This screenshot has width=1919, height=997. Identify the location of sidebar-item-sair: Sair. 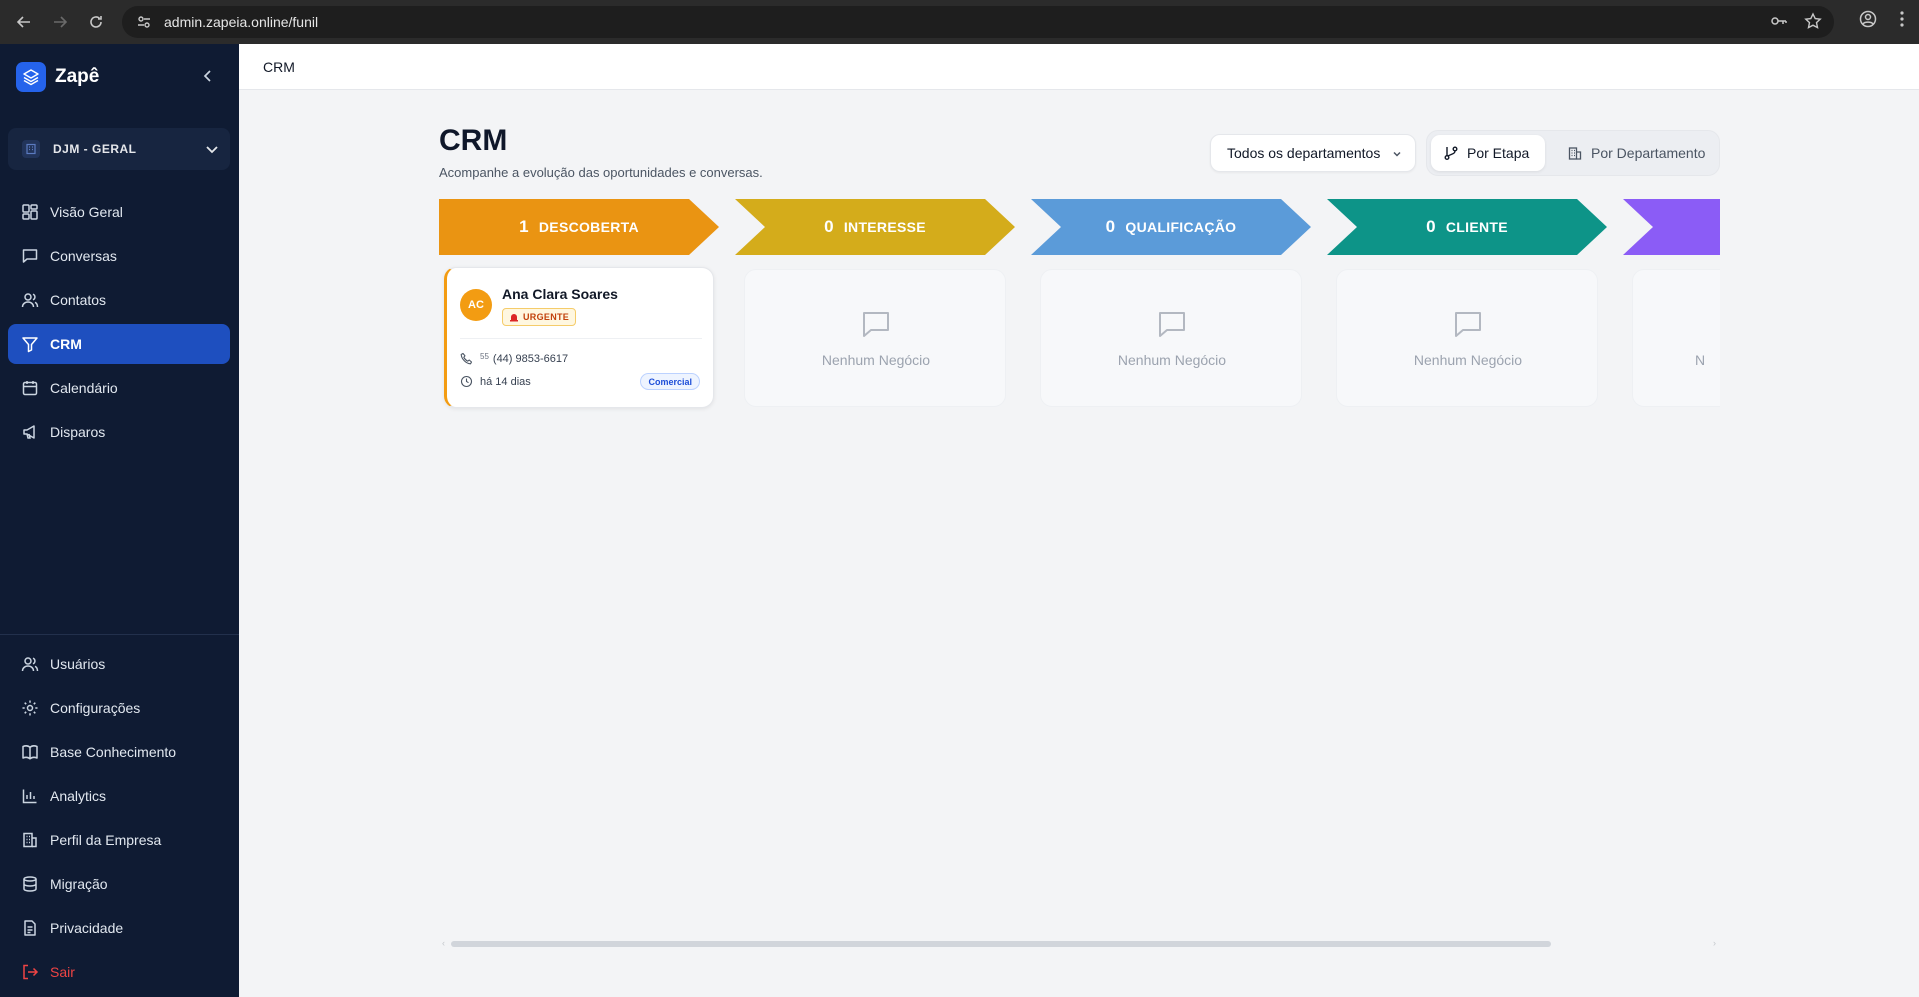
(119, 972).